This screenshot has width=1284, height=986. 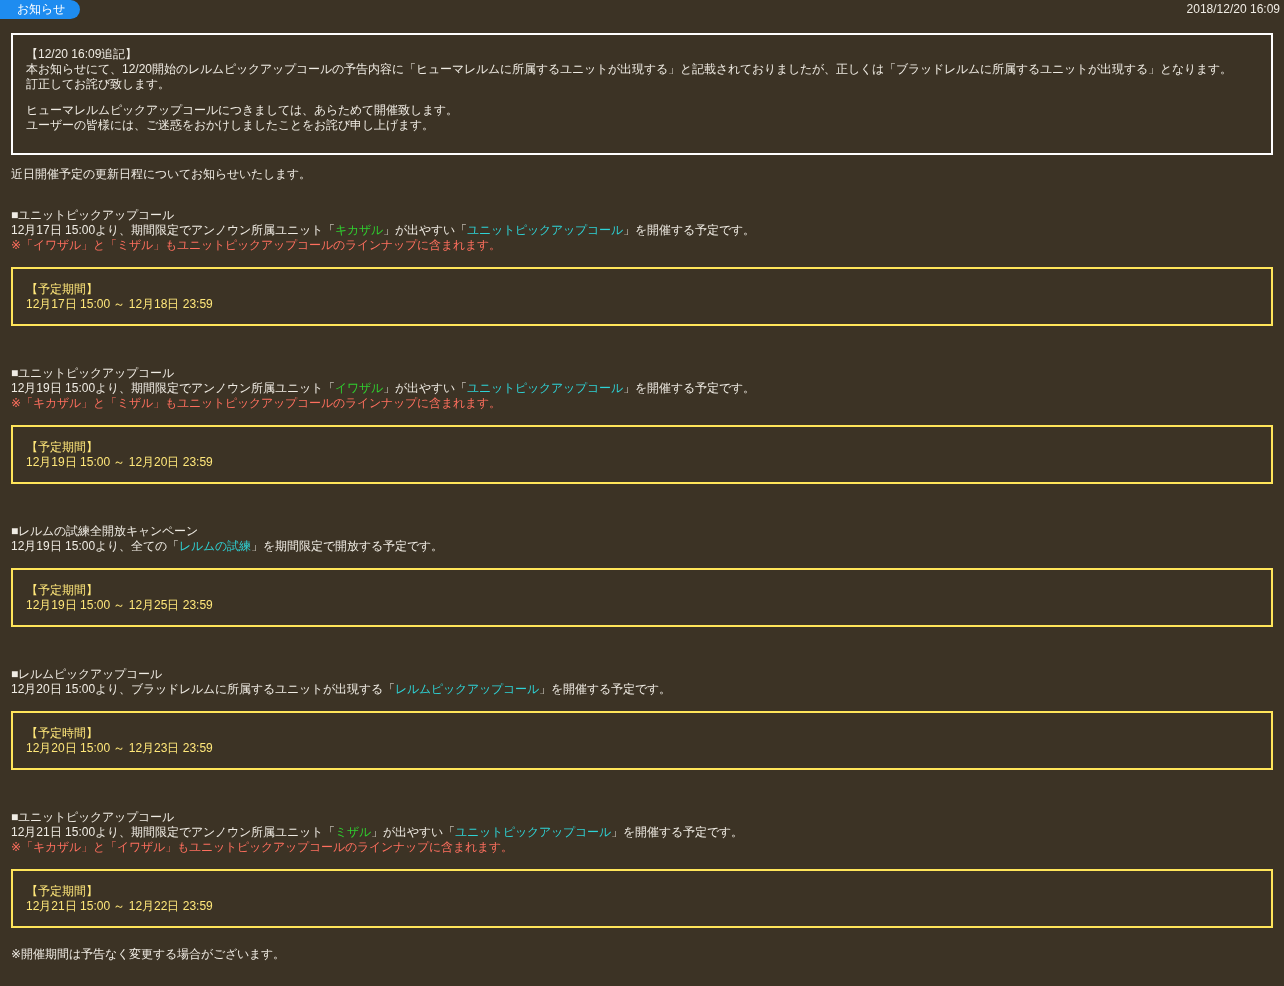 What do you see at coordinates (342, 689) in the screenshot?
I see `section-description: 12月20日 15:00より、ブラッドレルムに所属するユニットが出現する「レルムピックアップコール」を開催する予定です。` at bounding box center [342, 689].